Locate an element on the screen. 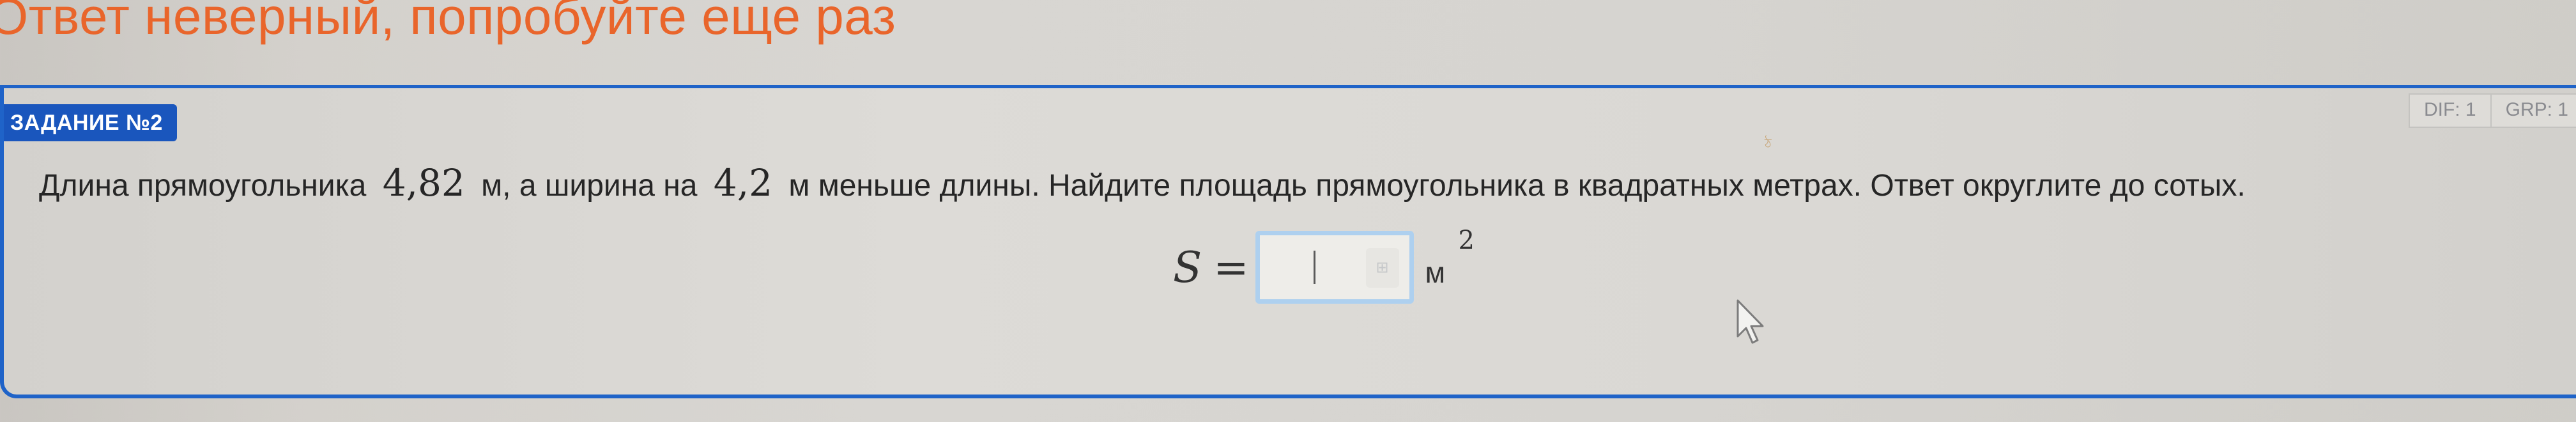  feedback-message: Ответ неверный, попробуйте еще раз is located at coordinates (448, 22).